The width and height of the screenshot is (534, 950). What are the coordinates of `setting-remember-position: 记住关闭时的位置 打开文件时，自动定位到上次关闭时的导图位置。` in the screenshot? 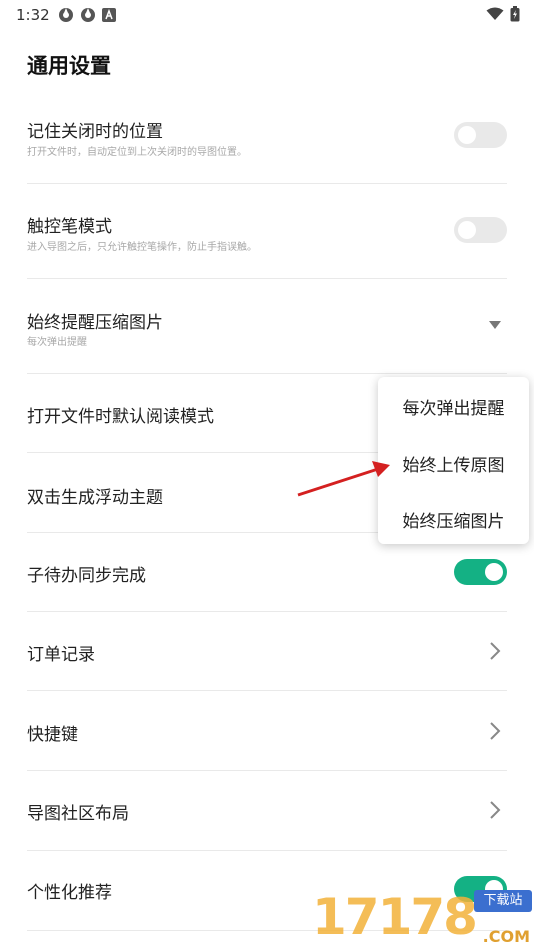 It's located at (267, 144).